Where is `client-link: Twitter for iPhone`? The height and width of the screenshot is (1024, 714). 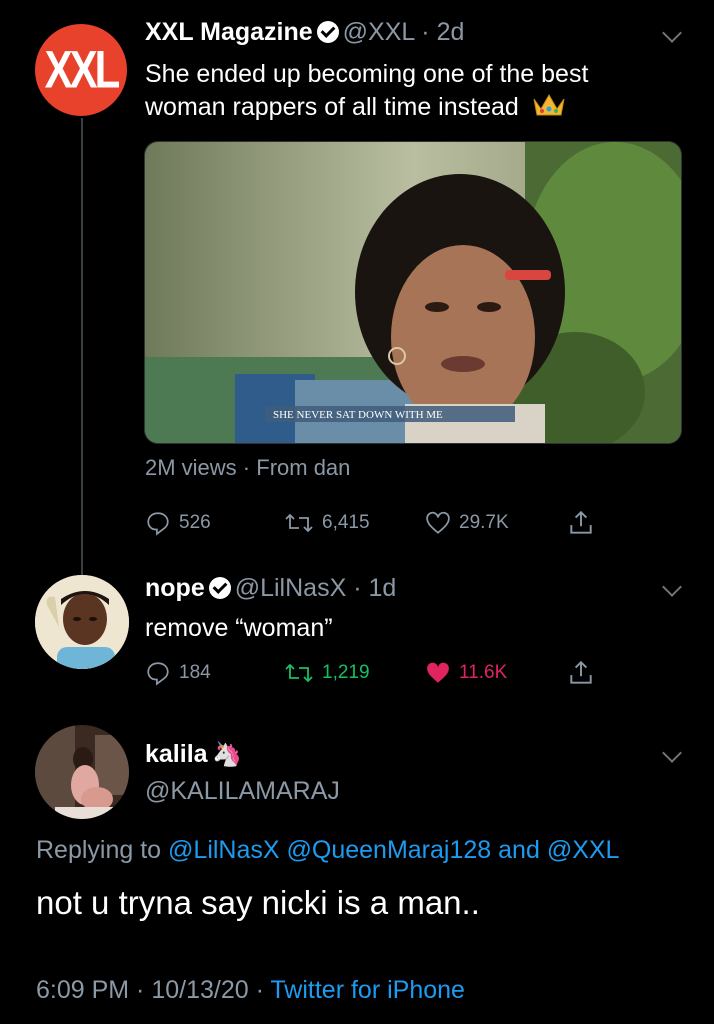
client-link: Twitter for iPhone is located at coordinates (367, 990).